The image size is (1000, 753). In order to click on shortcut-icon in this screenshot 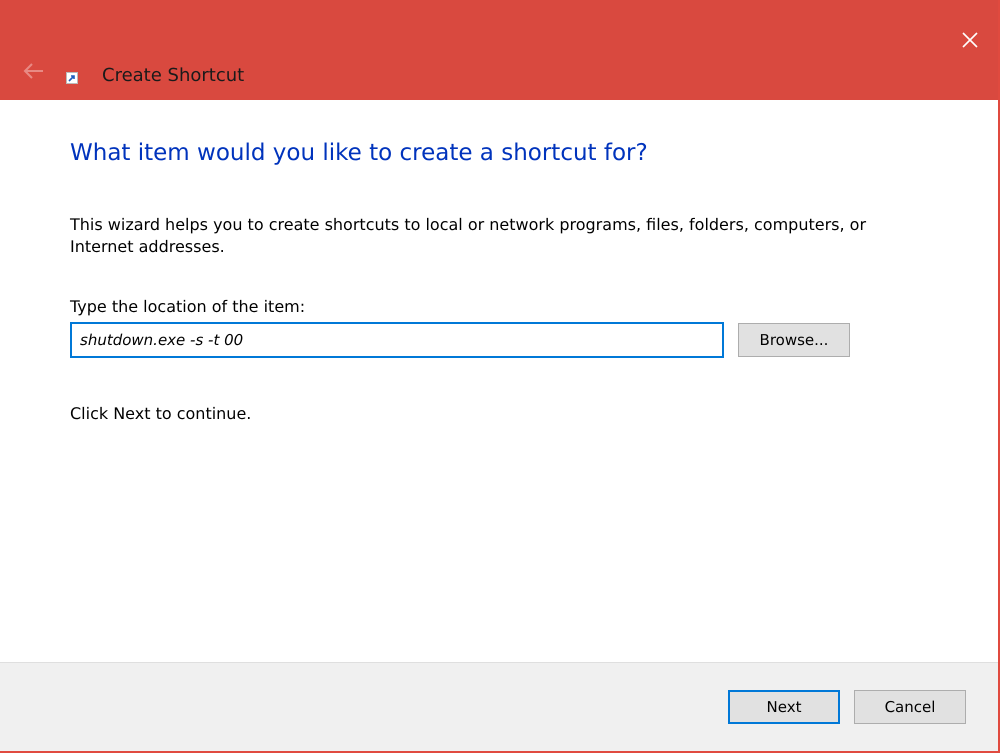, I will do `click(72, 78)`.